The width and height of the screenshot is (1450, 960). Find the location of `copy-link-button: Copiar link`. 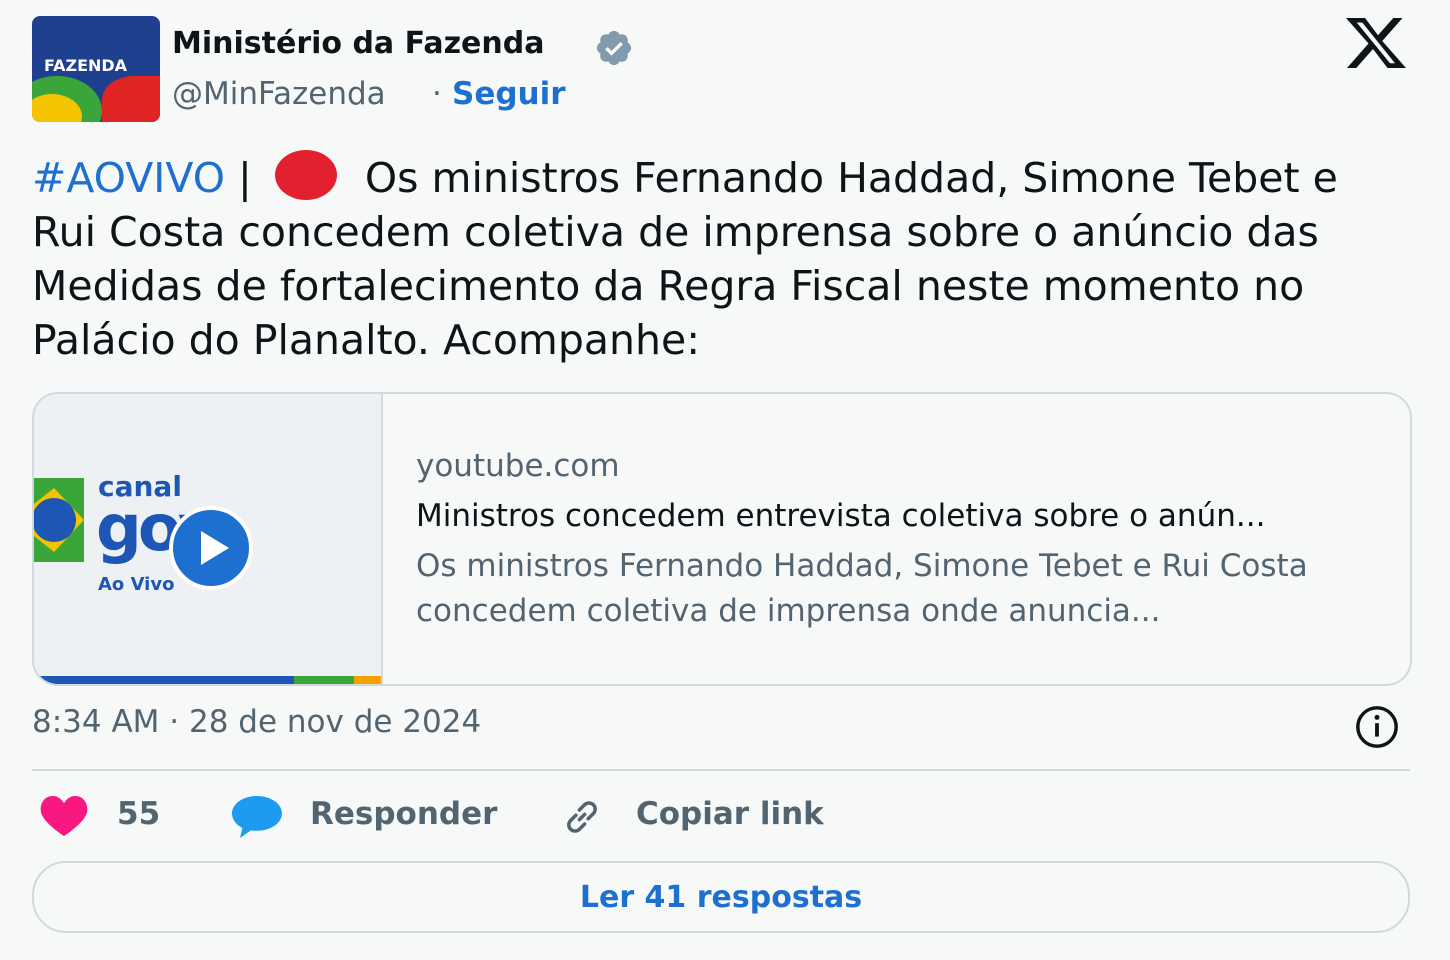

copy-link-button: Copiar link is located at coordinates (730, 814).